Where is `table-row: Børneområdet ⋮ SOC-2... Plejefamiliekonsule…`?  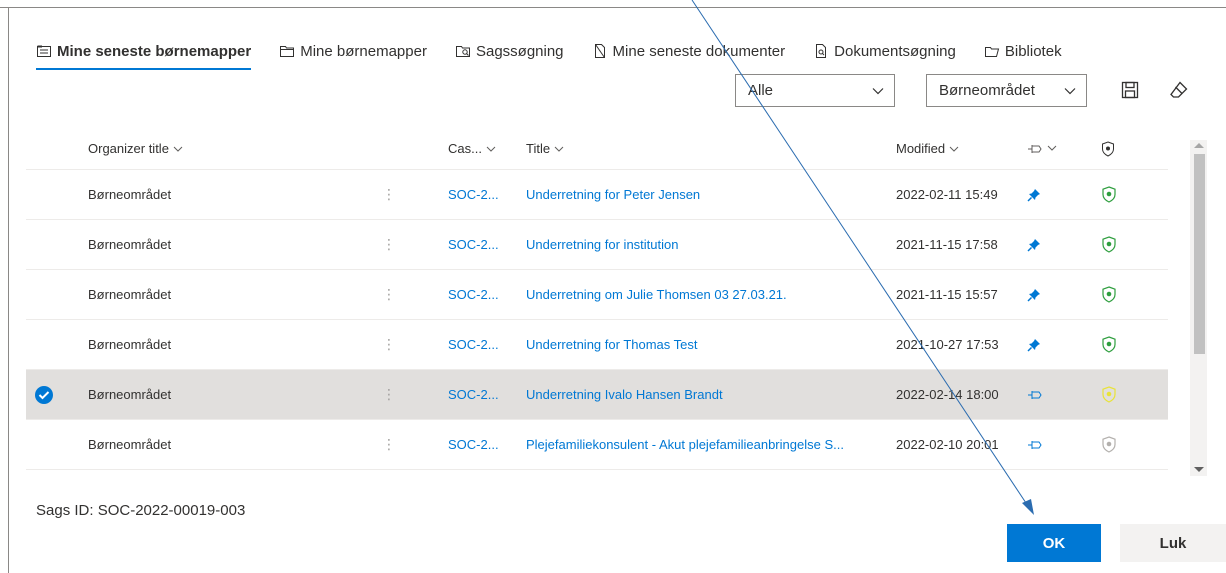
table-row: Børneområdet ⋮ SOC-2... Plejefamiliekonsule… is located at coordinates (597, 445).